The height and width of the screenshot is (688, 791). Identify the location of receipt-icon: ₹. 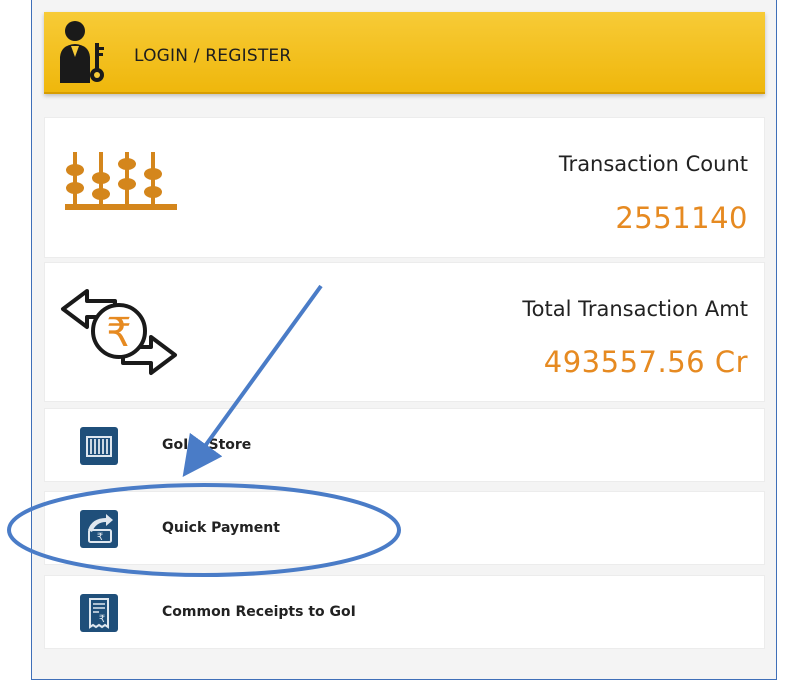
(99, 613).